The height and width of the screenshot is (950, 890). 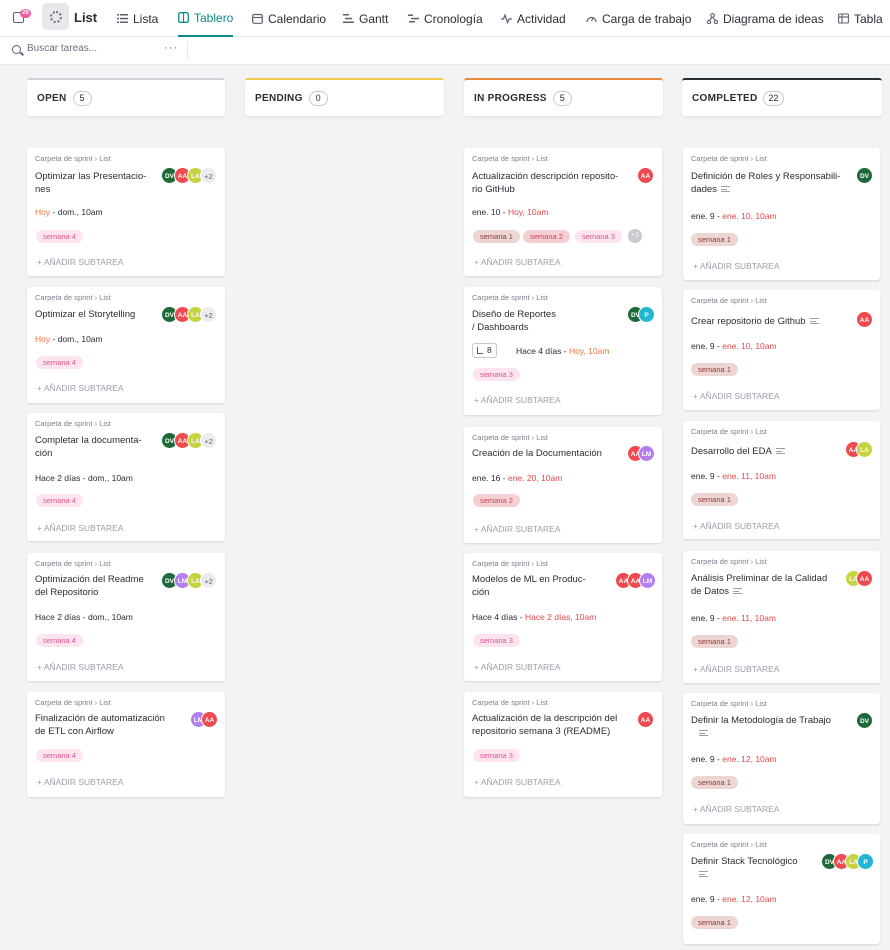 I want to click on assignees: DV P, so click(x=642, y=315).